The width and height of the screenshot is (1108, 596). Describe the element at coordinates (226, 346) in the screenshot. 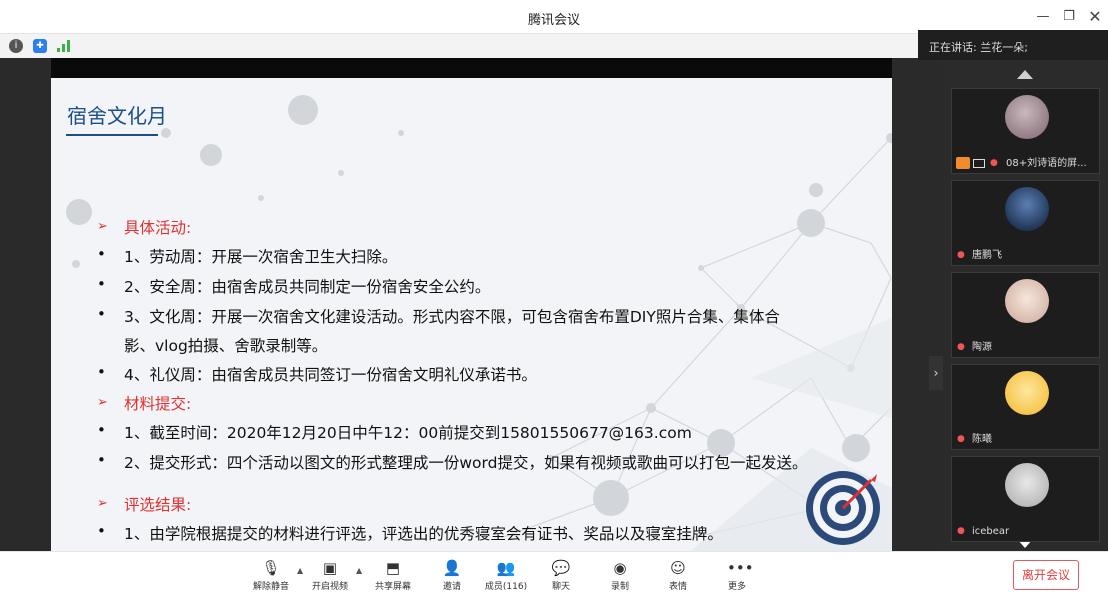

I see `list-item: 影、vlog拍摄、舍歌录制等。` at that location.